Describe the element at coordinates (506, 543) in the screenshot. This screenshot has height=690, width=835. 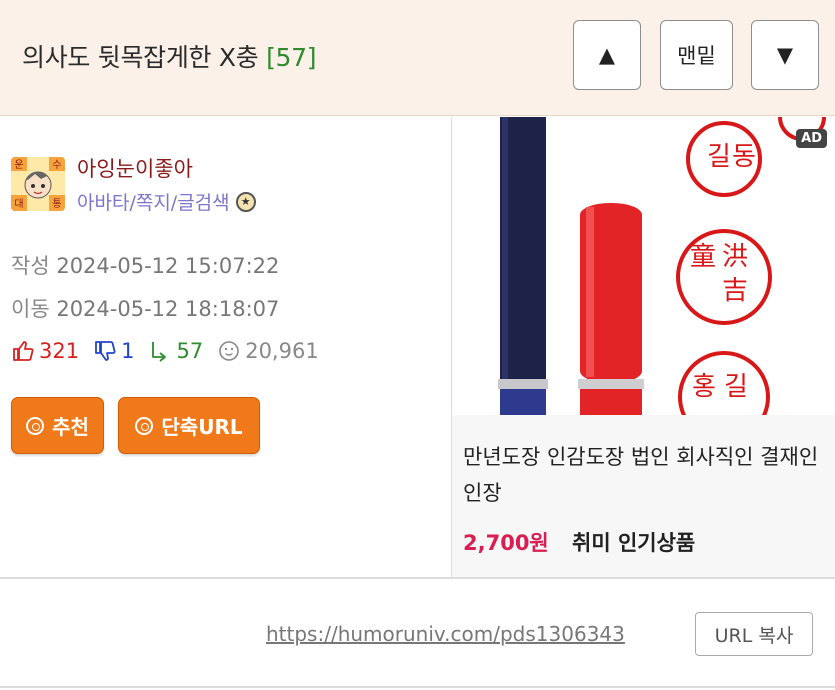
I see `ad-price: 2,700원` at that location.